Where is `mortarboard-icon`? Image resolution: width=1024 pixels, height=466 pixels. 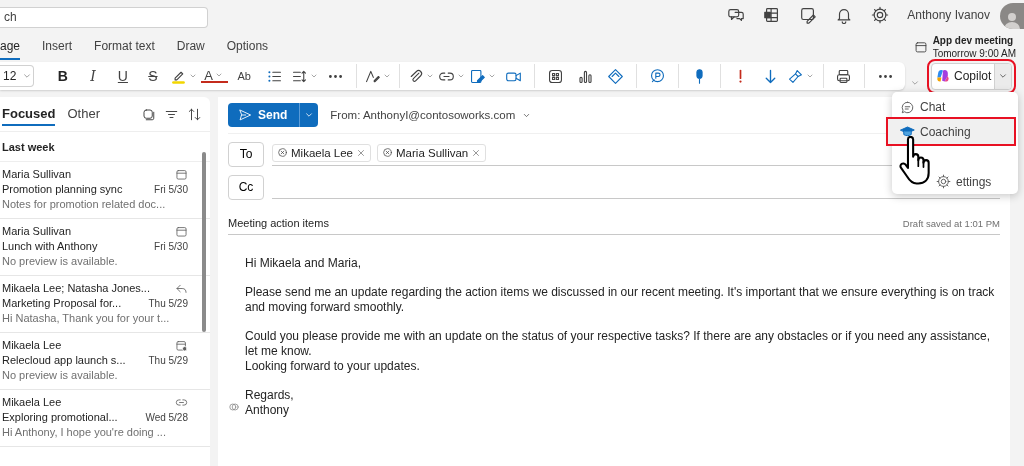
mortarboard-icon is located at coordinates (907, 131).